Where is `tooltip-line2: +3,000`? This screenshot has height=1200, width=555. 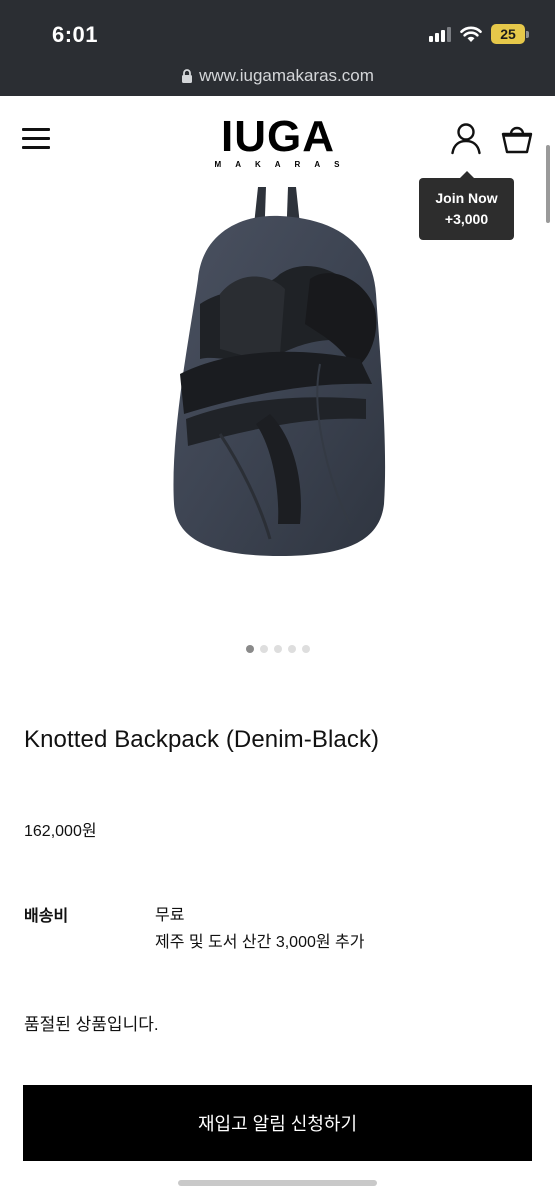
tooltip-line2: +3,000 is located at coordinates (466, 219).